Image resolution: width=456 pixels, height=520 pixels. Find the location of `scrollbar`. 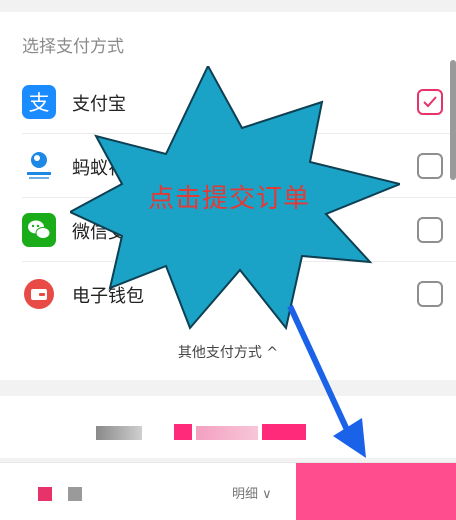

scrollbar is located at coordinates (453, 120).